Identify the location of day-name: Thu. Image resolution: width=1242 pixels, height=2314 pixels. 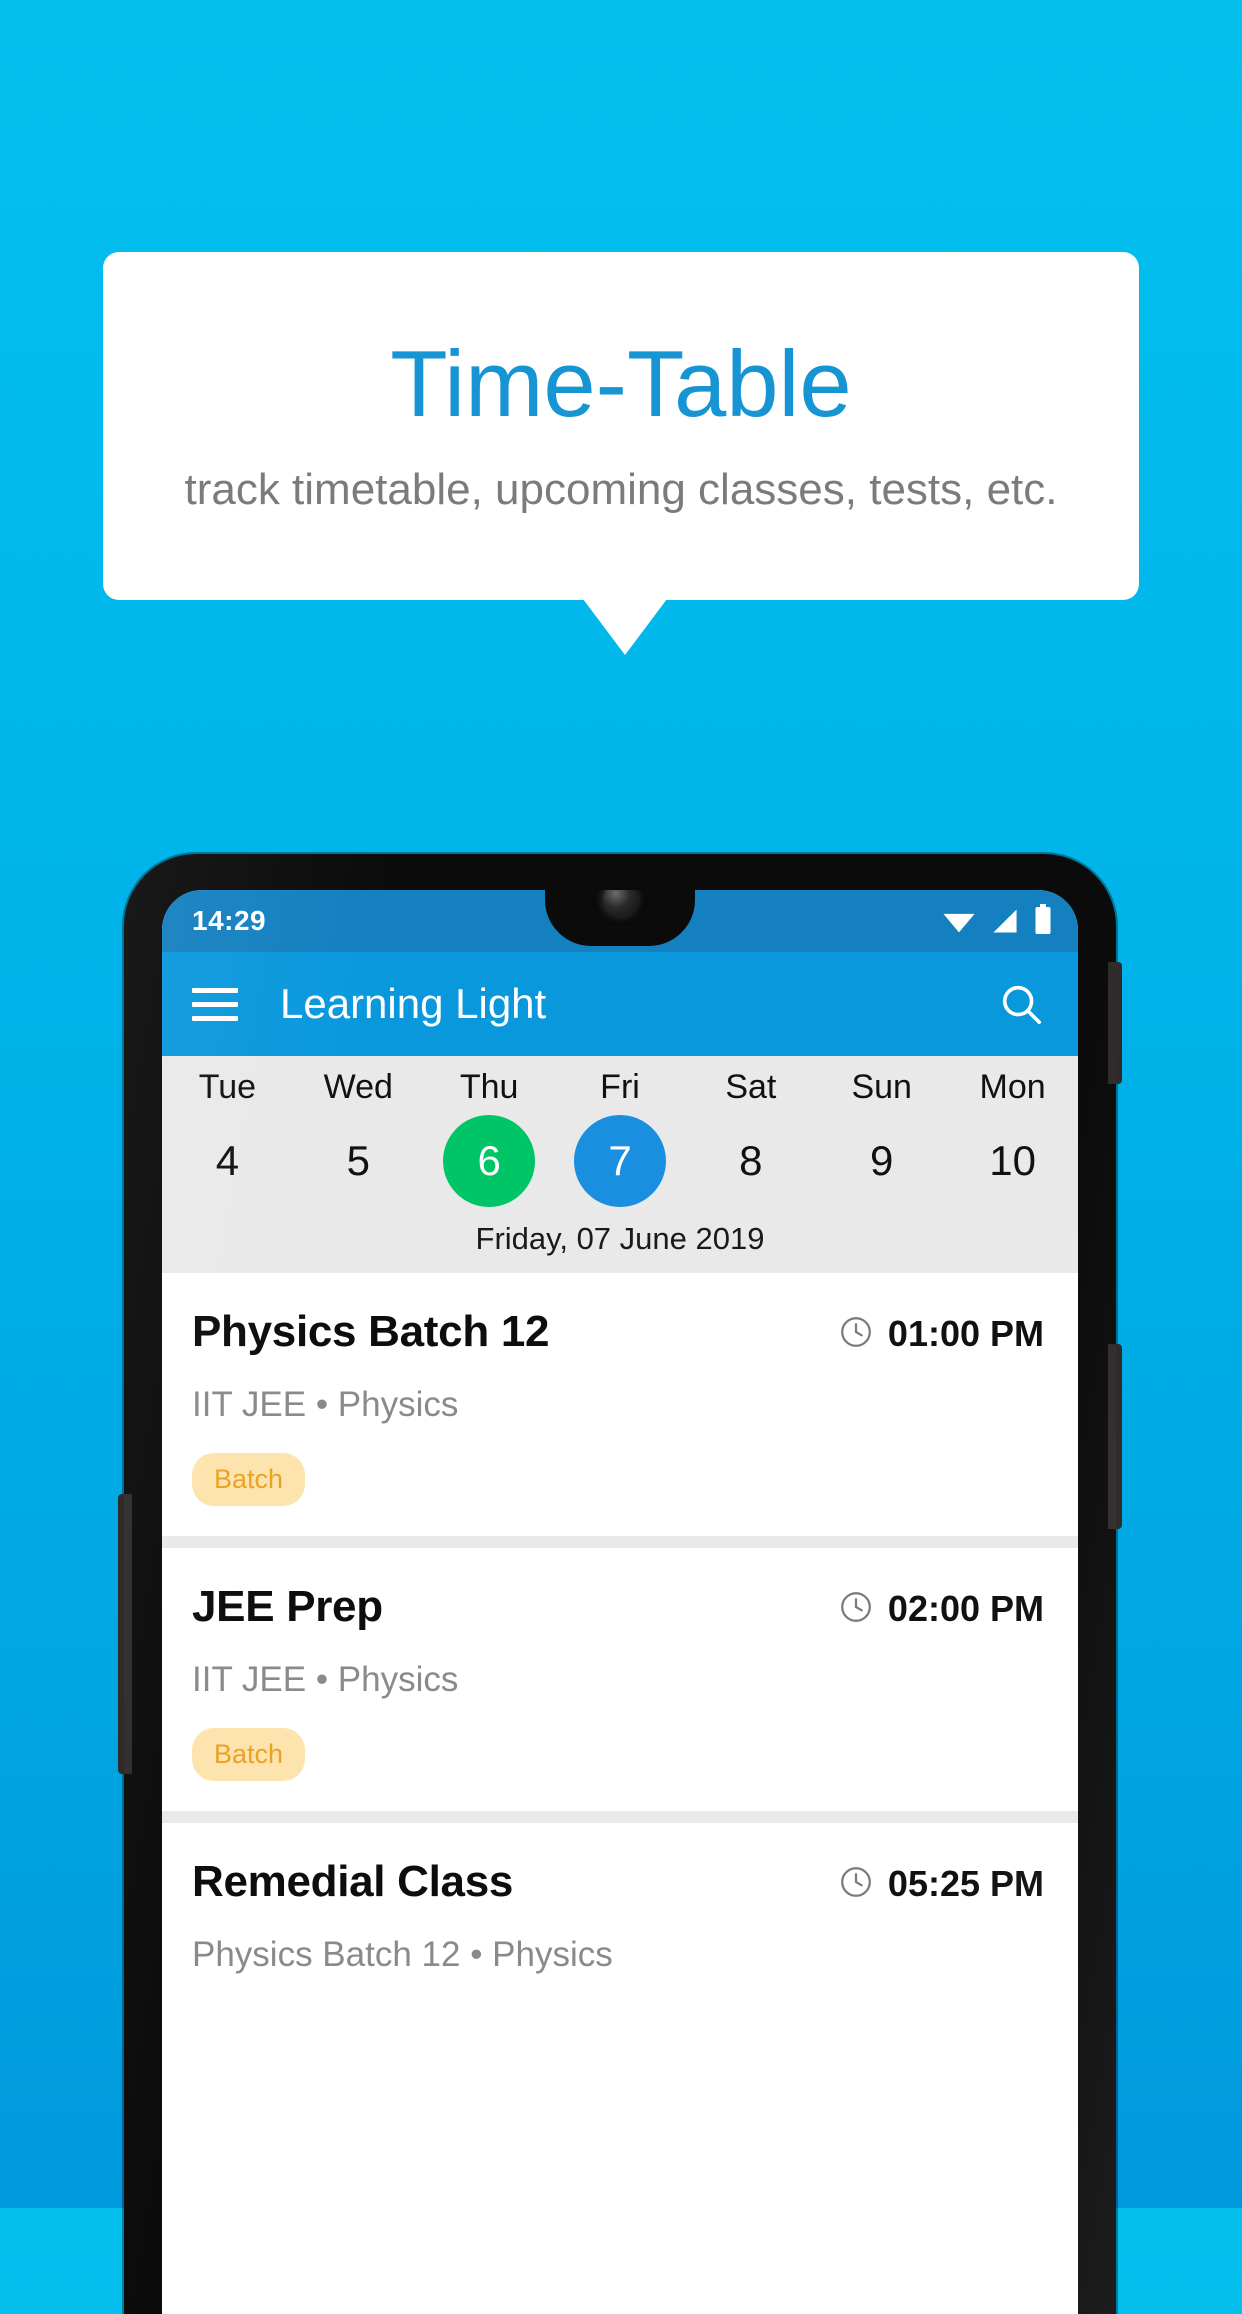
(489, 1087).